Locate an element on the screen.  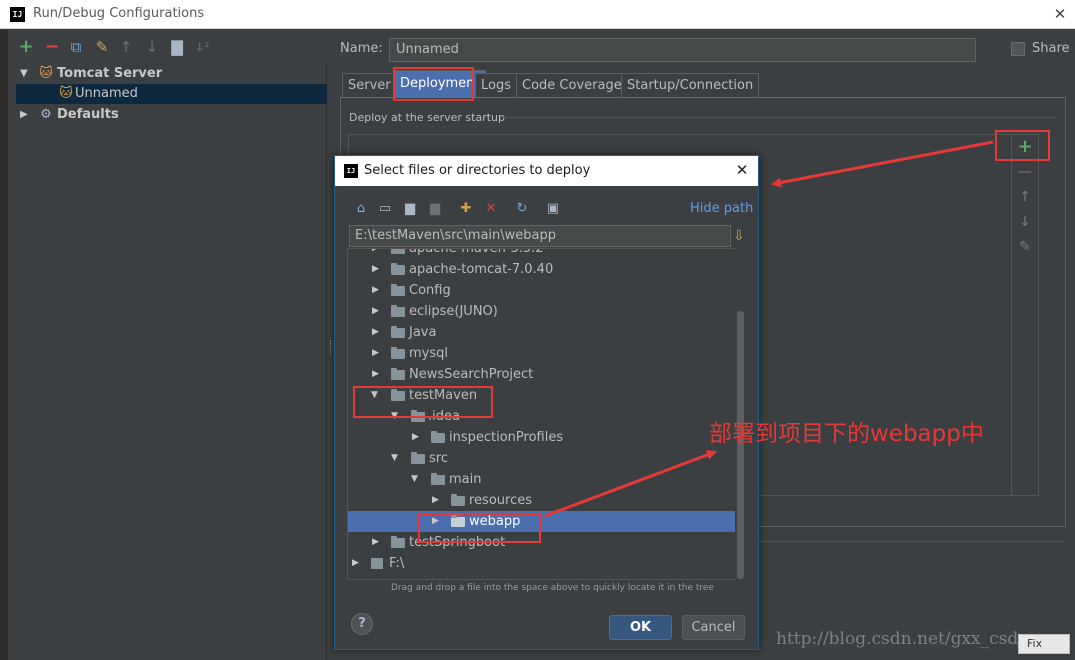
new-folder-icon: ✚ is located at coordinates (466, 209).